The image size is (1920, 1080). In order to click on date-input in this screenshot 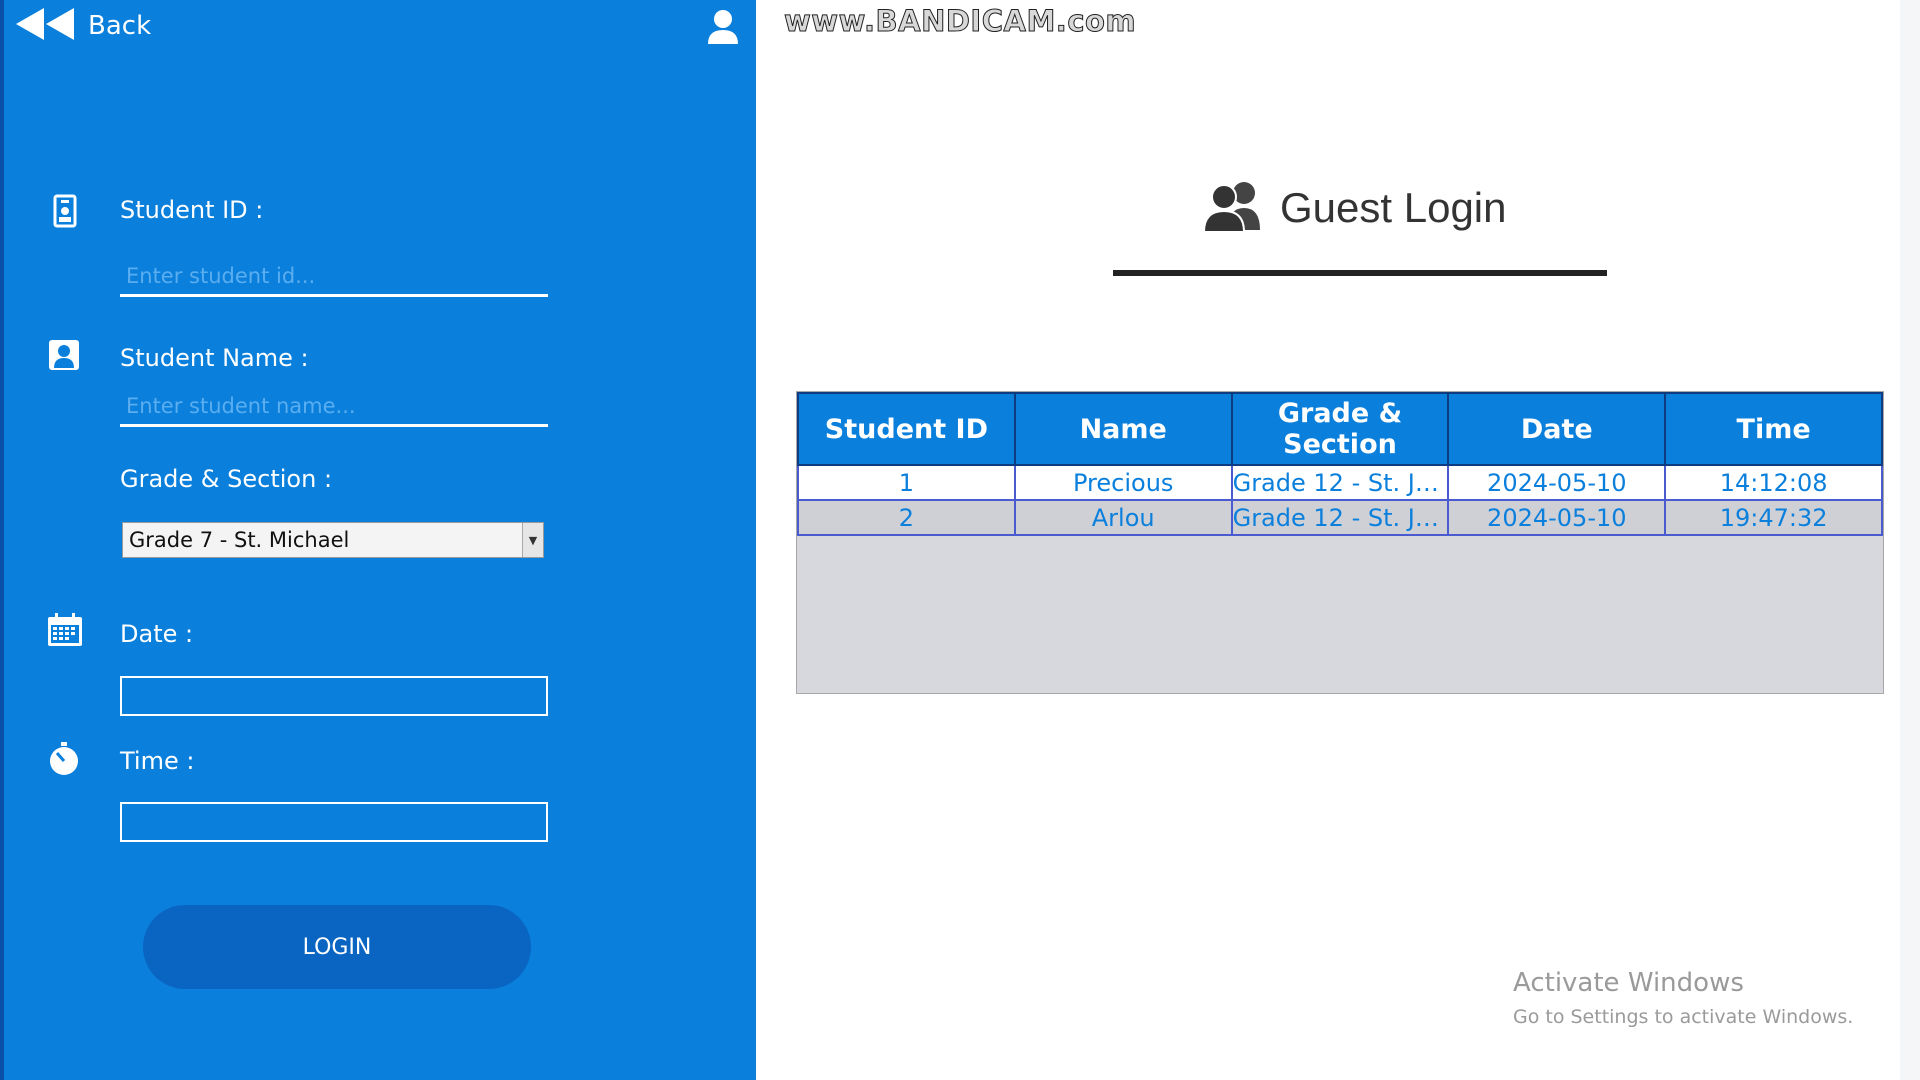, I will do `click(334, 696)`.